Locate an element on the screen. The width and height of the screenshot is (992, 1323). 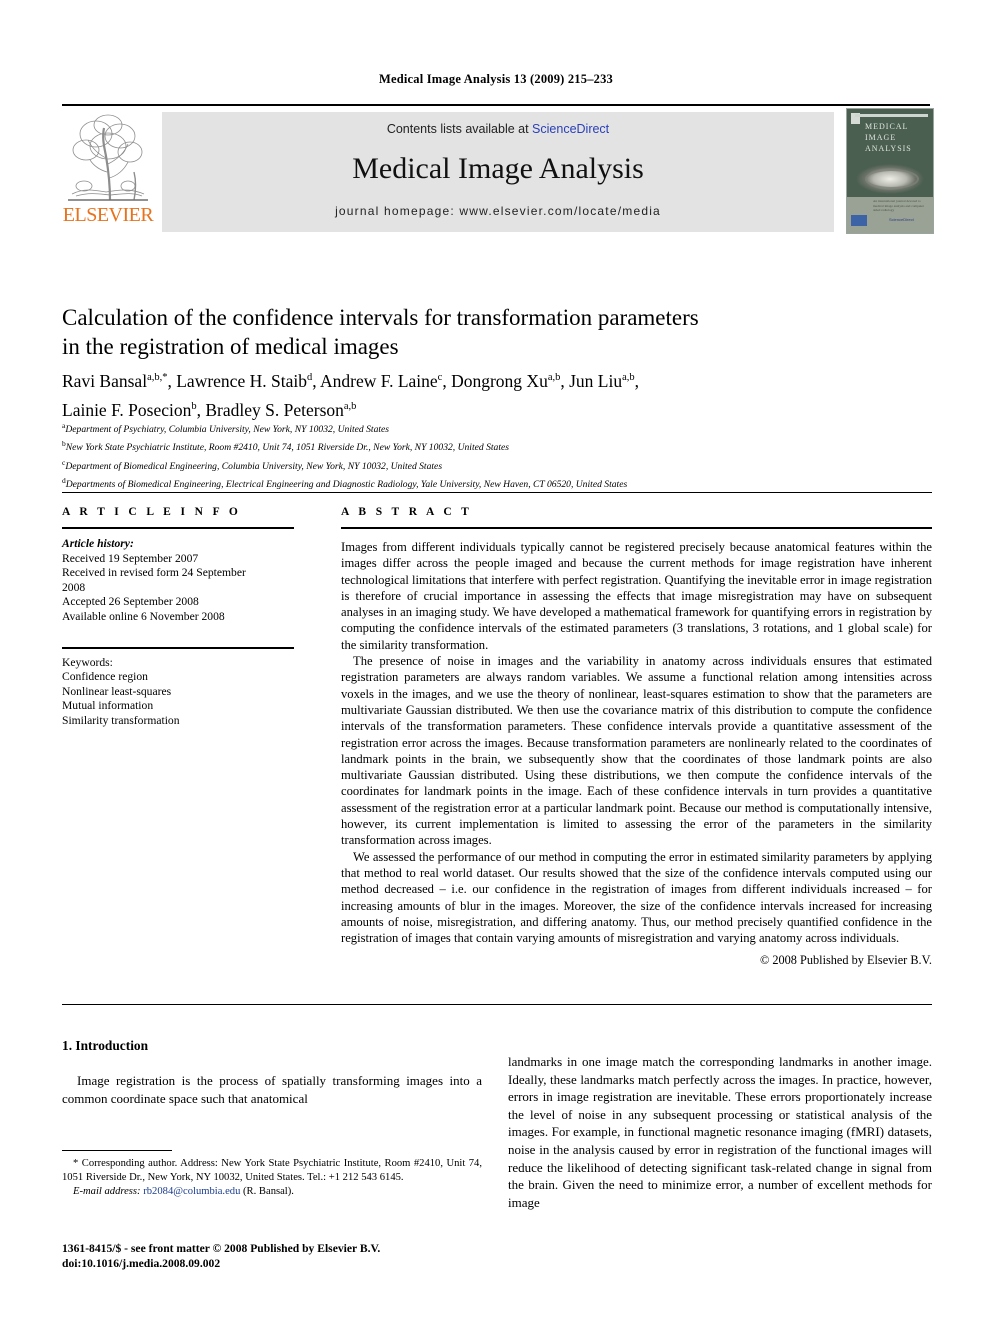
keywords-label: Keywords: is located at coordinates (87, 662).